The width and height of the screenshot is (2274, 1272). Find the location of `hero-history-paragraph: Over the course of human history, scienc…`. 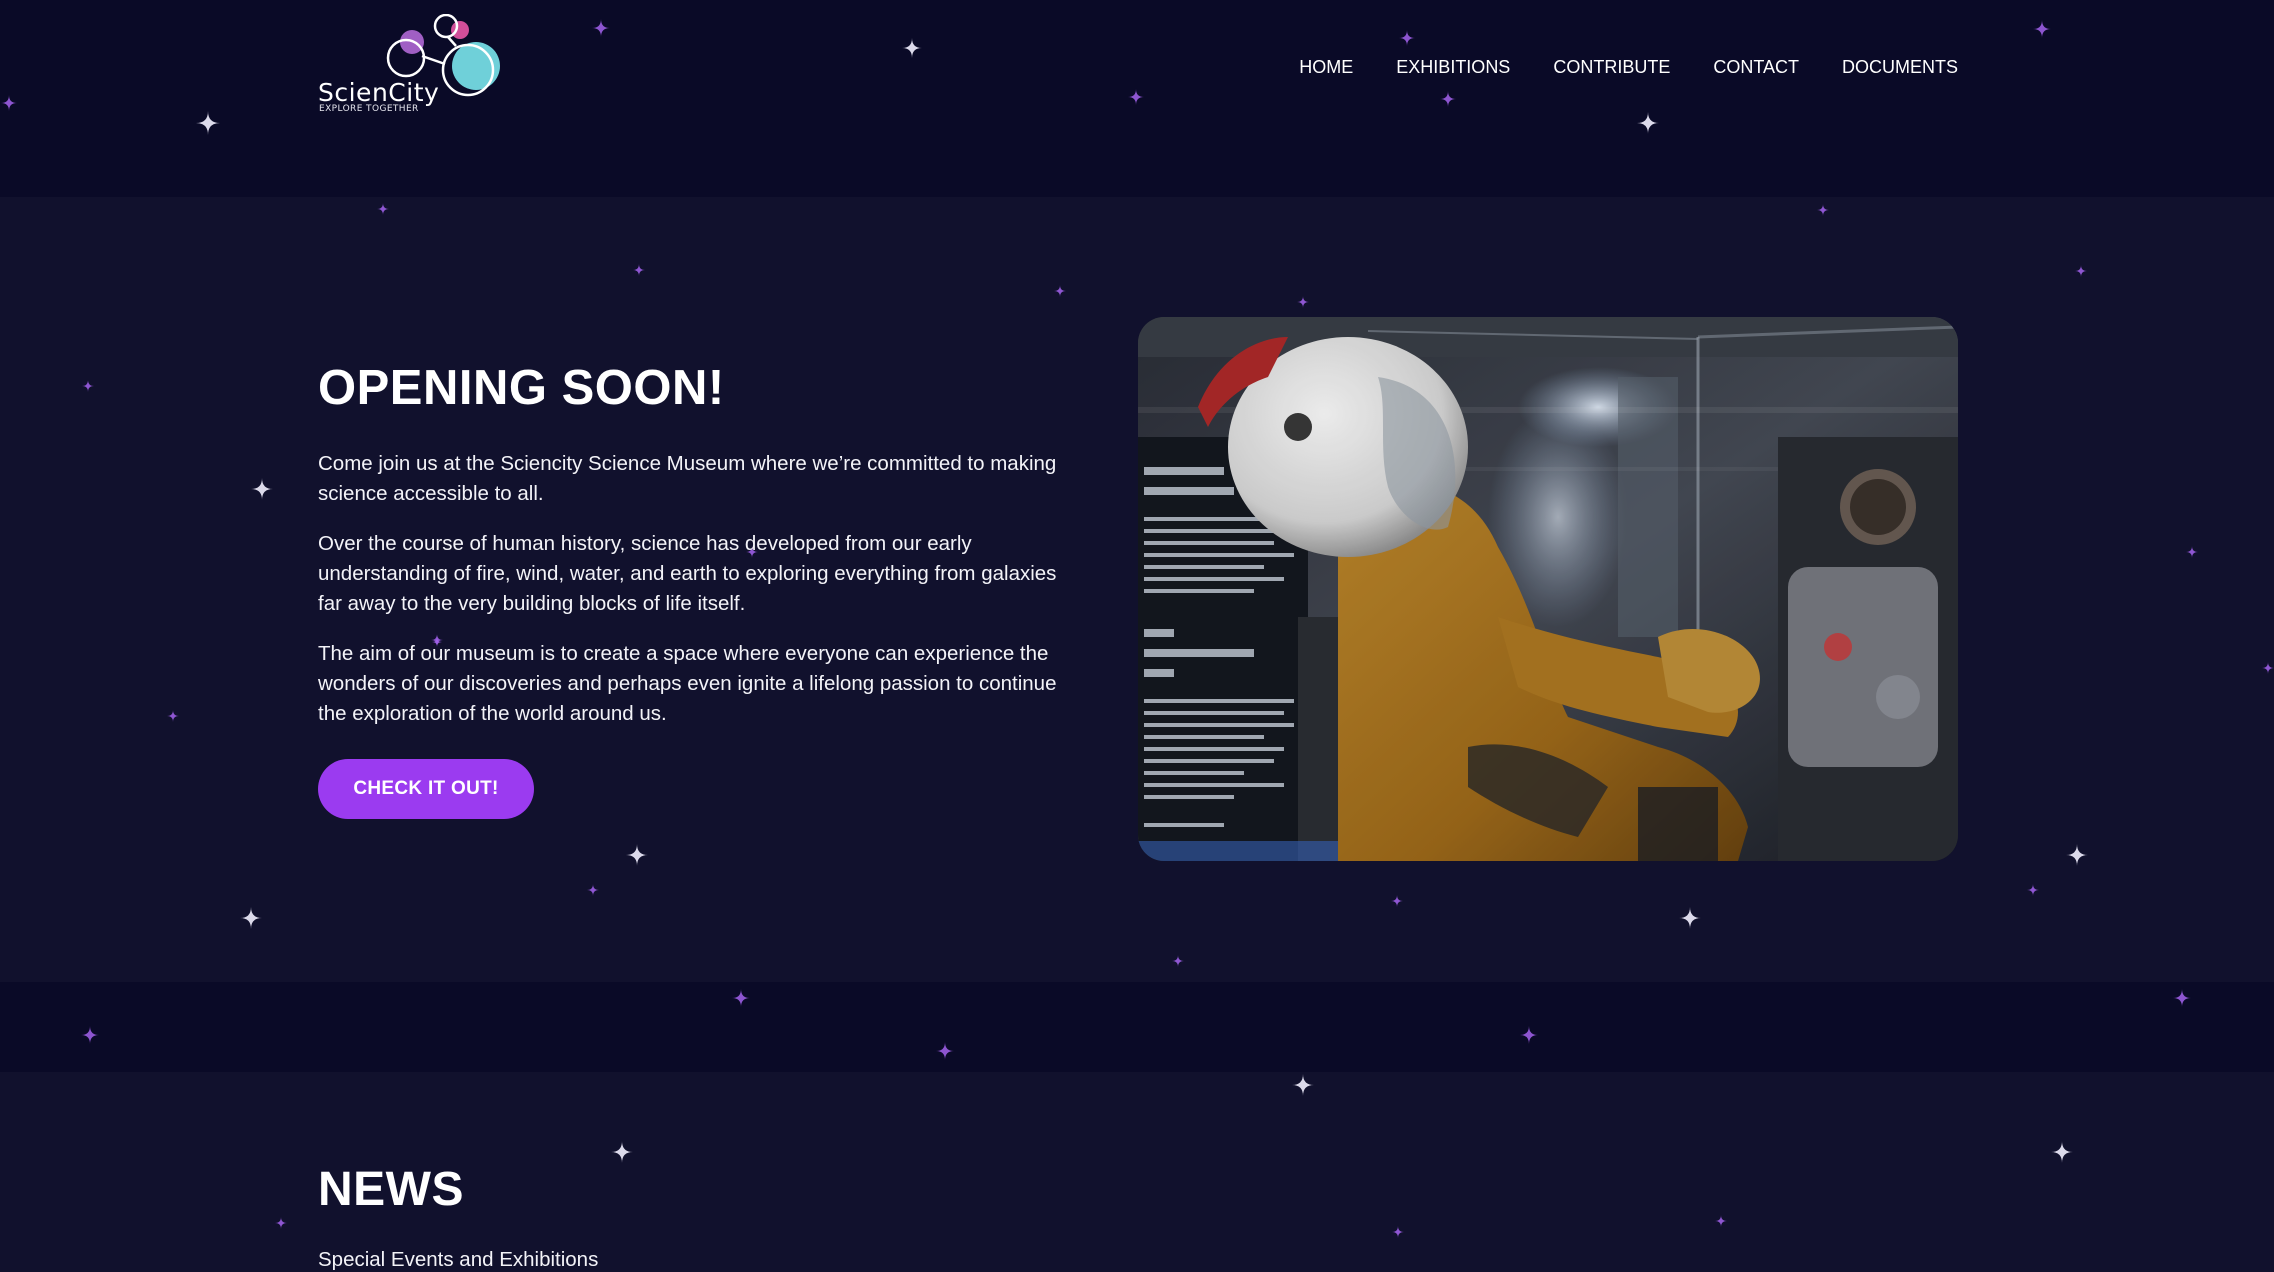

hero-history-paragraph: Over the course of human history, scienc… is located at coordinates (687, 573).